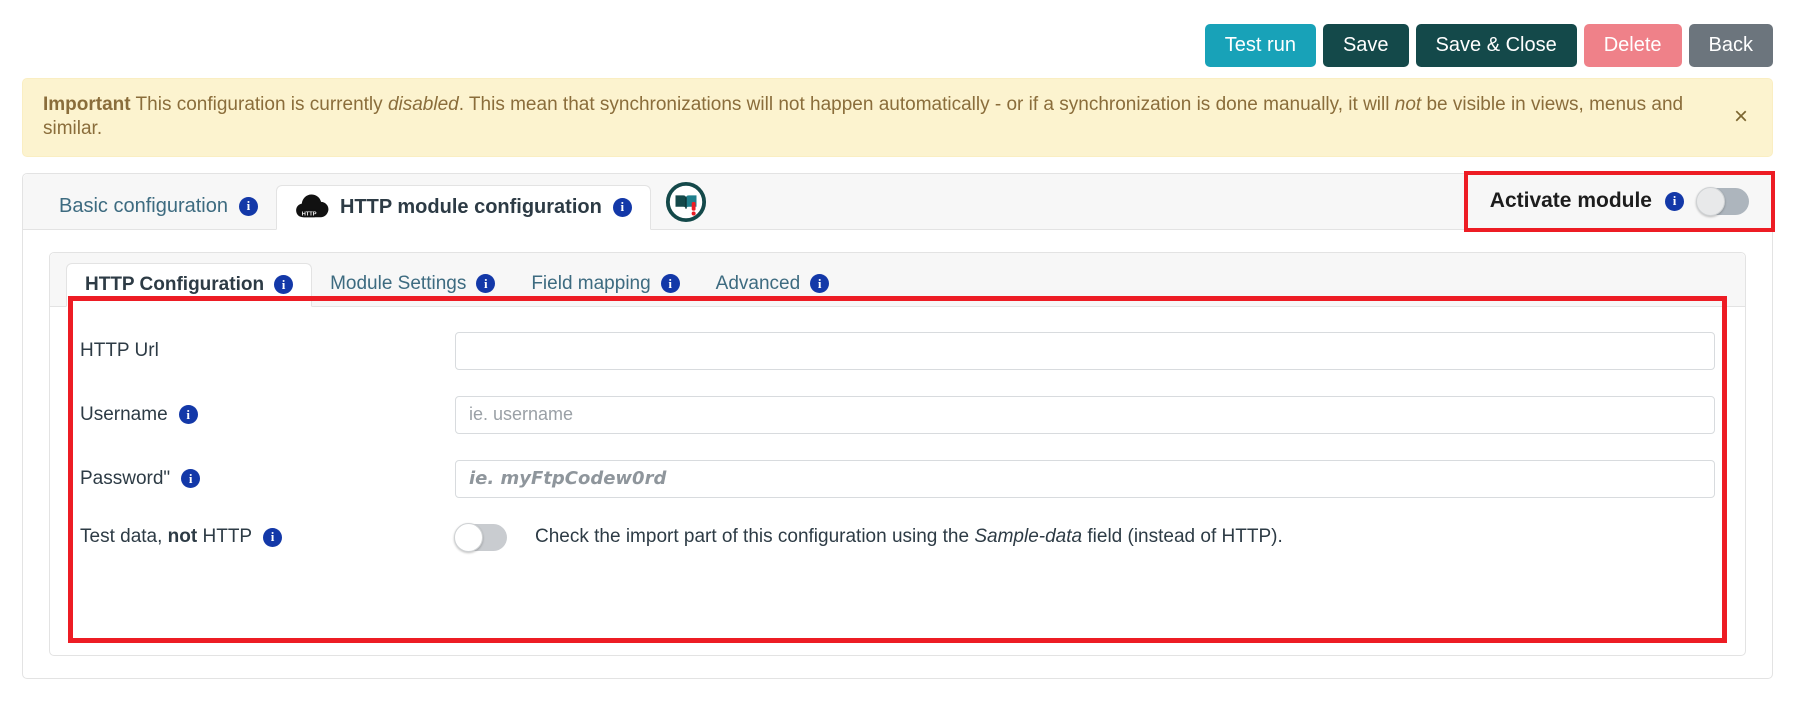 The image size is (1795, 703). What do you see at coordinates (267, 415) in the screenshot?
I see `username-label-group: Username i` at bounding box center [267, 415].